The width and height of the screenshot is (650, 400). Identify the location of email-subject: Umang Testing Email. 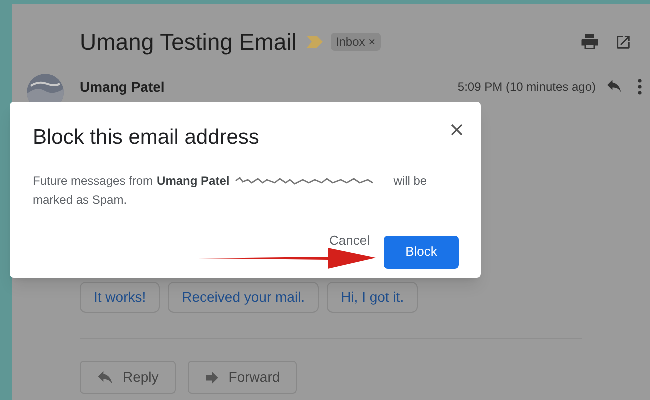
(188, 42).